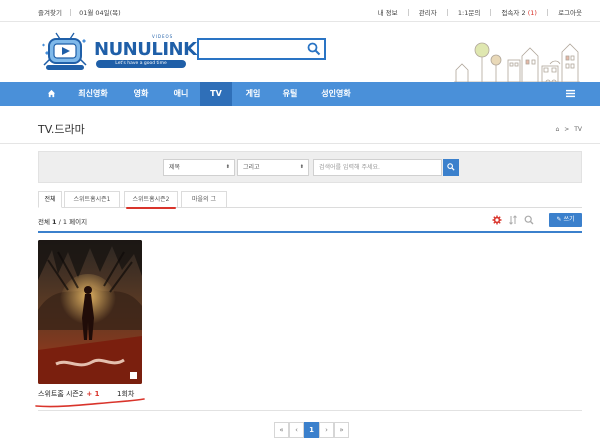  What do you see at coordinates (216, 94) in the screenshot?
I see `nav-tv: TV` at bounding box center [216, 94].